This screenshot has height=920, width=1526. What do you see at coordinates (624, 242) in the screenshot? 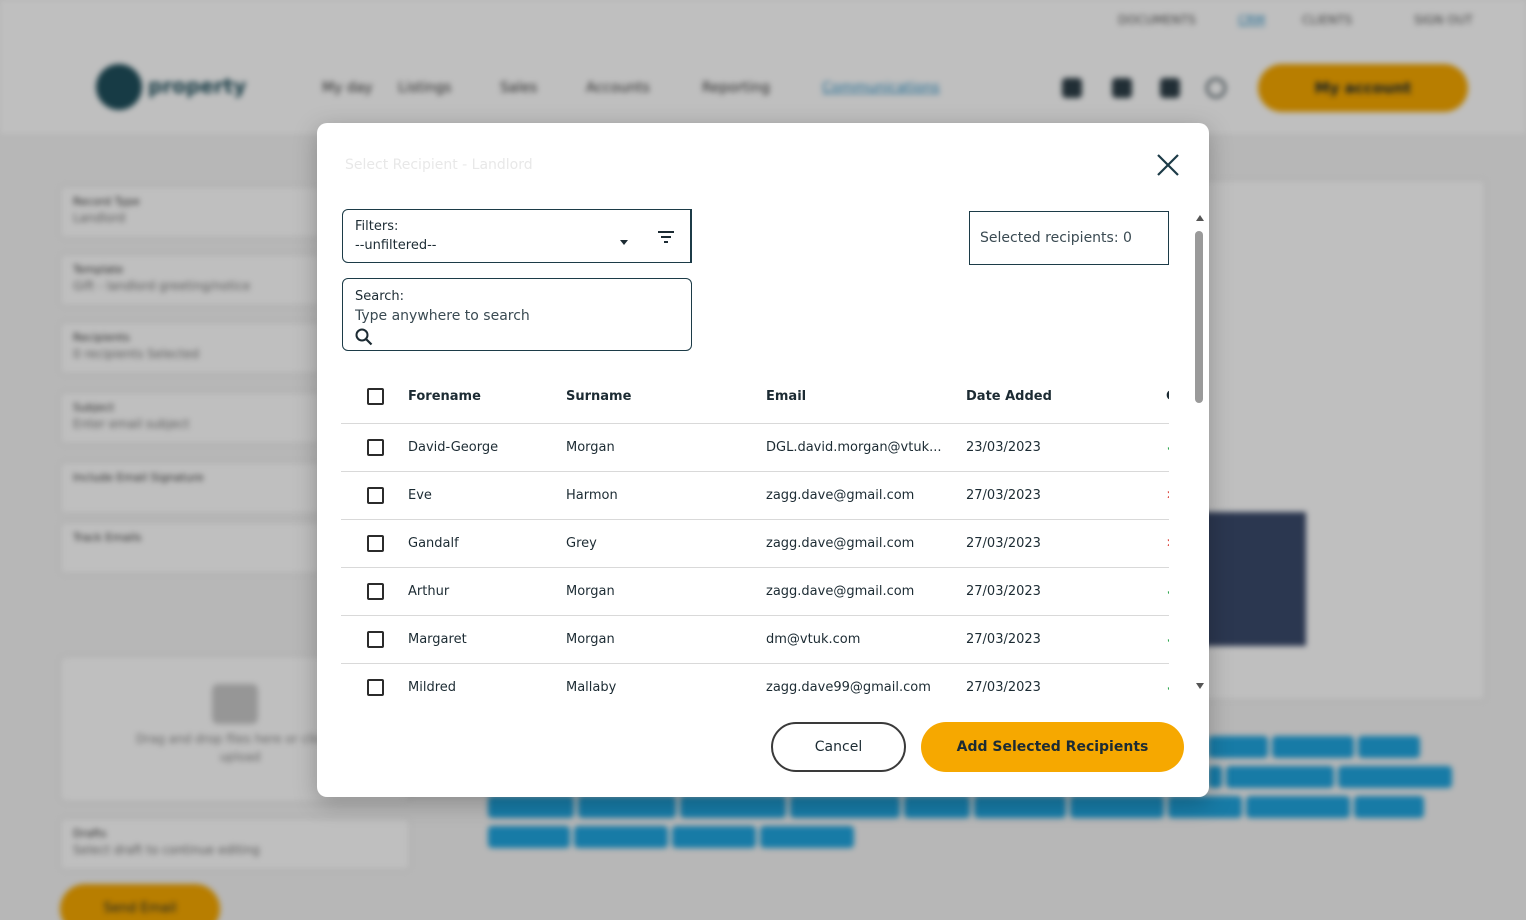
I see `caret-down-icon` at bounding box center [624, 242].